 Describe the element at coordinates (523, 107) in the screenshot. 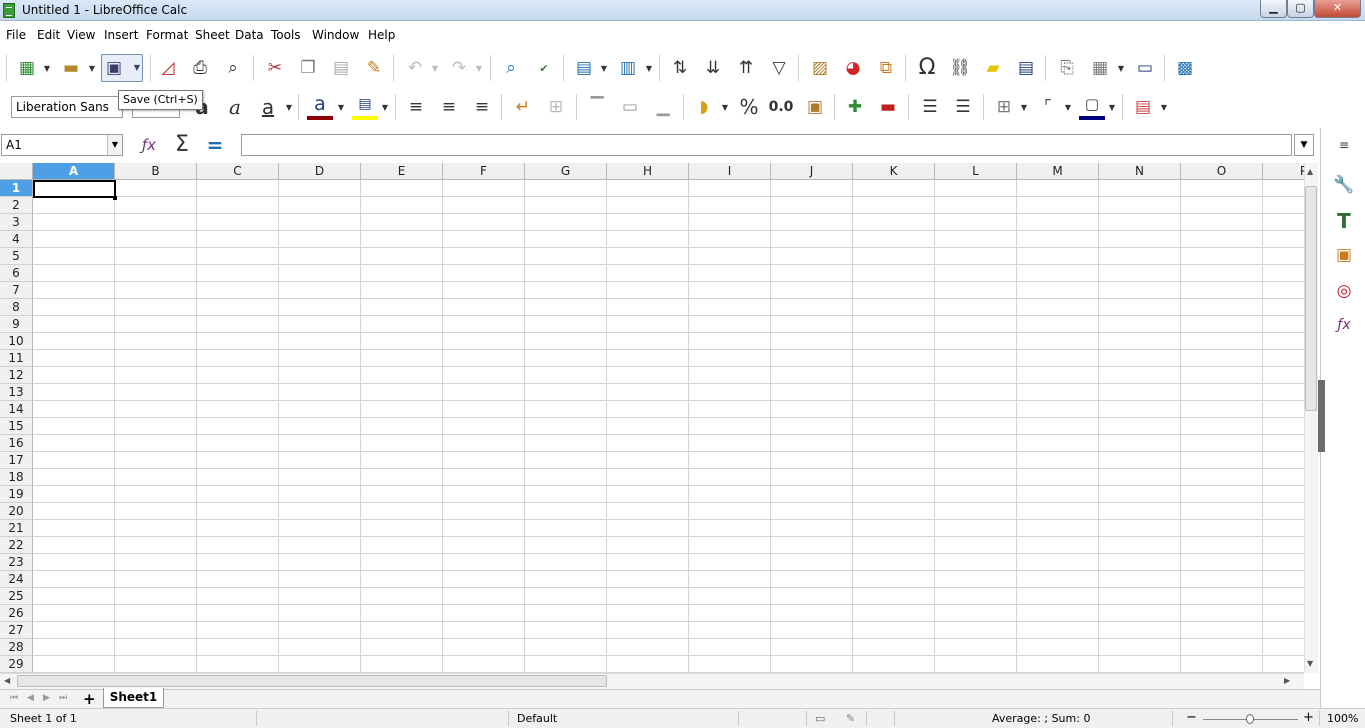

I see `wrap-text-icon: ↵` at that location.